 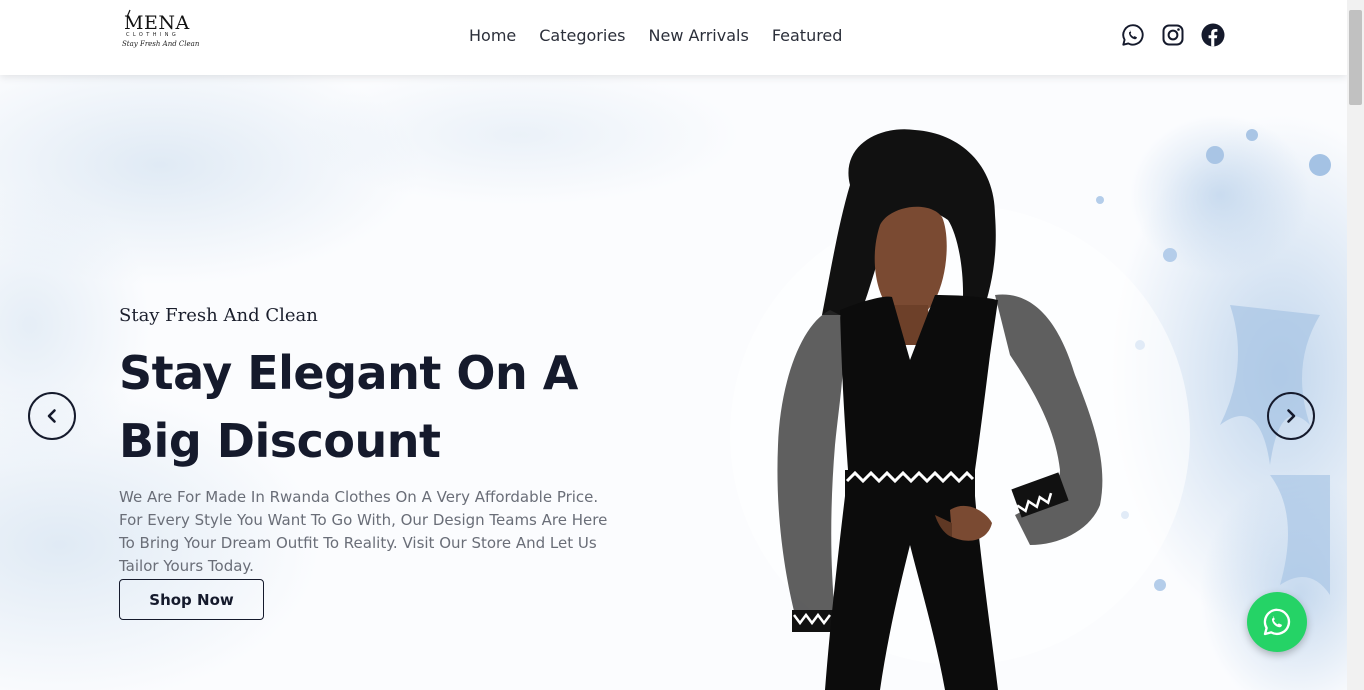 I want to click on brand-logo: MENA CLOTHING Stay Fresh And Clean, so click(x=160, y=32).